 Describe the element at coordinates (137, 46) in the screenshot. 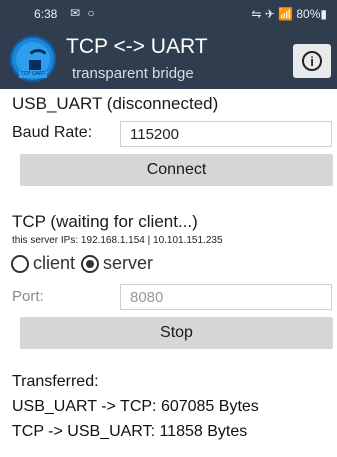

I see `app-title: TCP <-> UART` at that location.